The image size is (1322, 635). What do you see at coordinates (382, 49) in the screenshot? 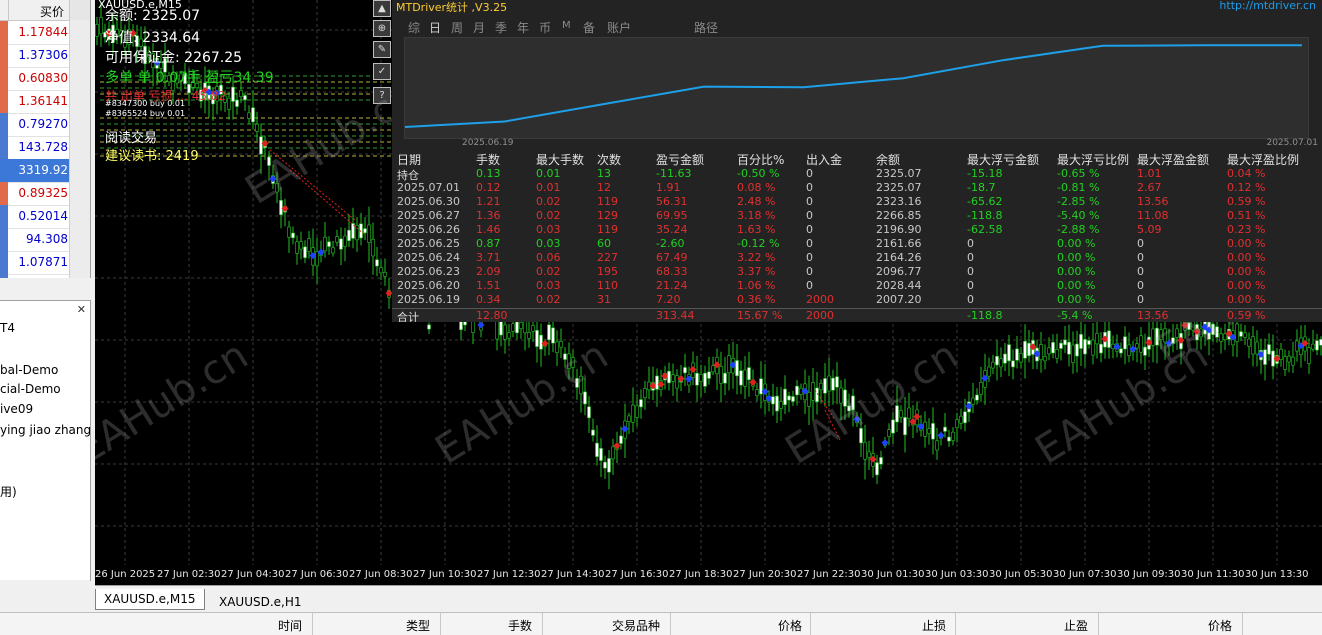
I see `edit-button: ✎` at bounding box center [382, 49].